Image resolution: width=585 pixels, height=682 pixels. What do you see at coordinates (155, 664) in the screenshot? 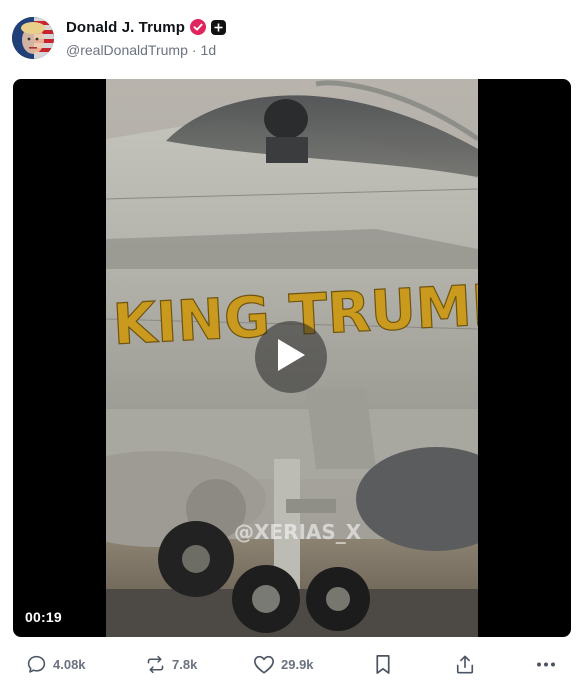
I see `repost-icon` at bounding box center [155, 664].